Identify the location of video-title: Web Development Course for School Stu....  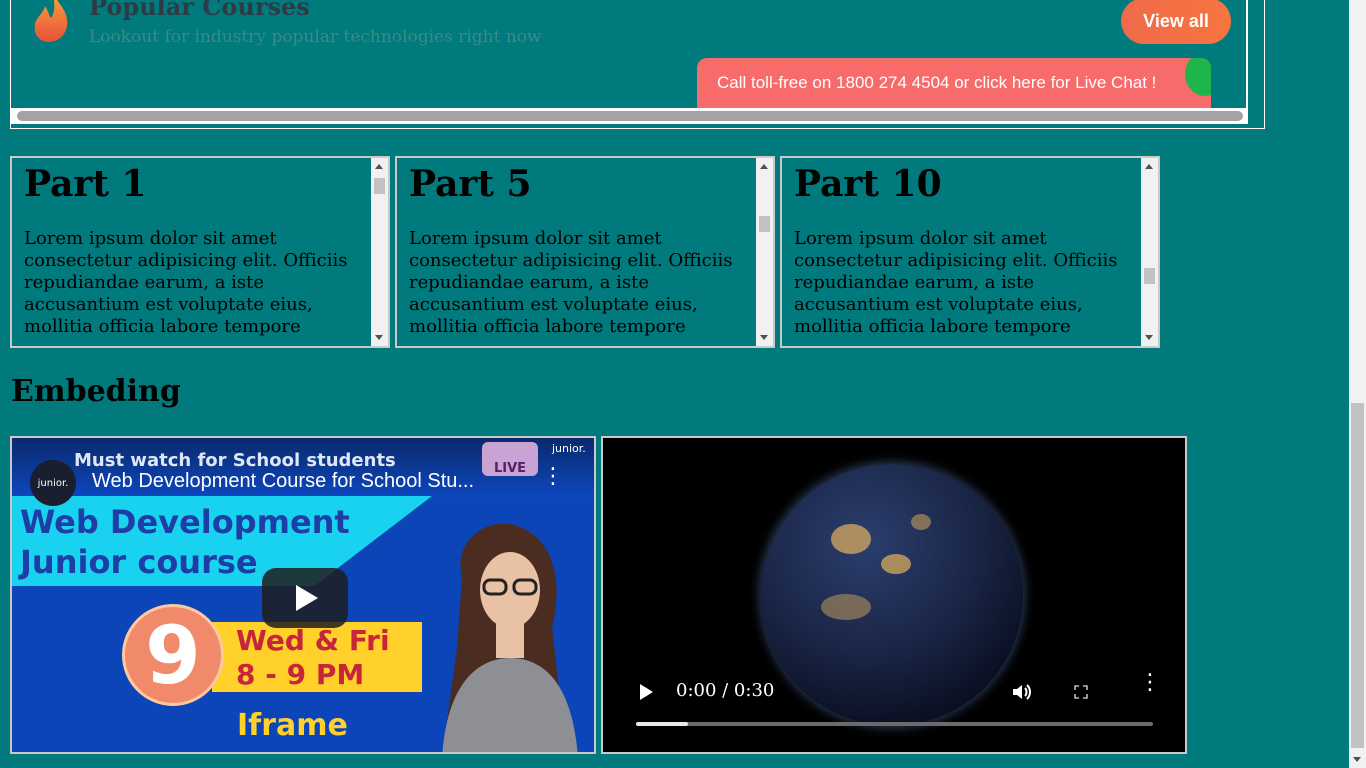
(283, 481).